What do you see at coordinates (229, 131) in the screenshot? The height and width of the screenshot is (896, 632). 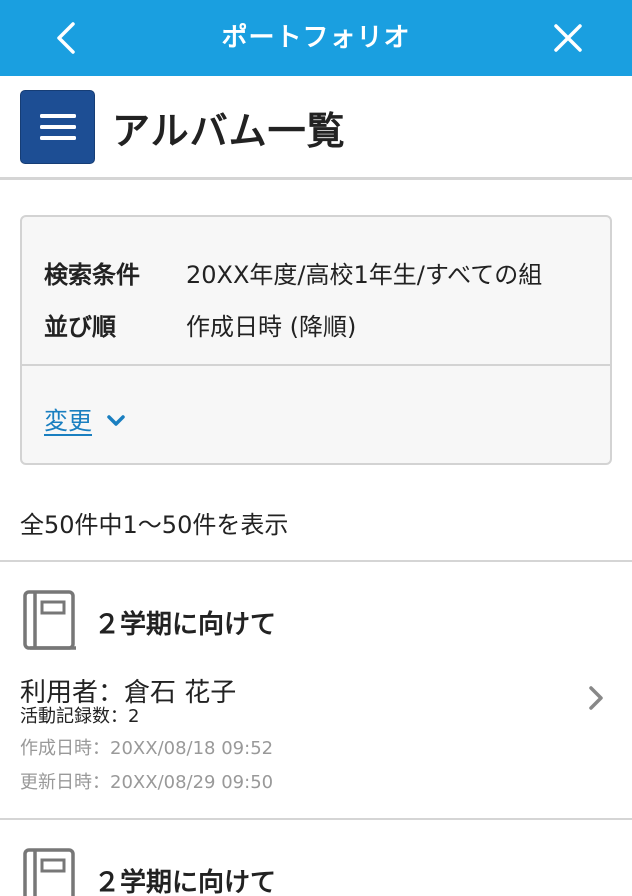 I see `page-title: アルバム一覧` at bounding box center [229, 131].